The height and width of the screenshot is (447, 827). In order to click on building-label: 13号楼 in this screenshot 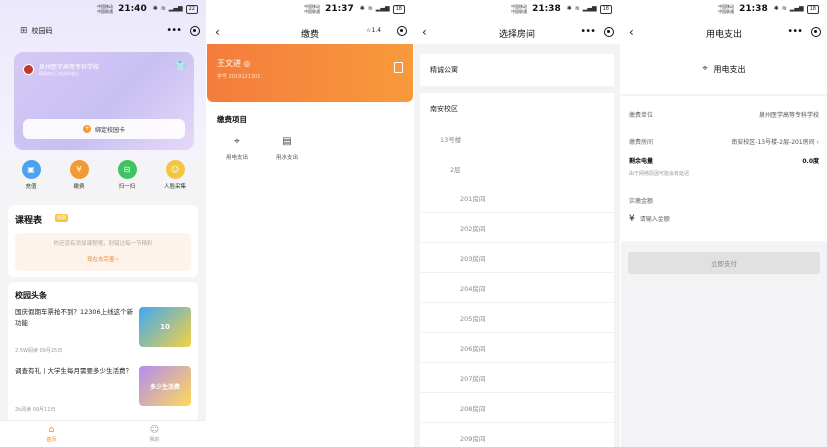, I will do `click(450, 139)`.